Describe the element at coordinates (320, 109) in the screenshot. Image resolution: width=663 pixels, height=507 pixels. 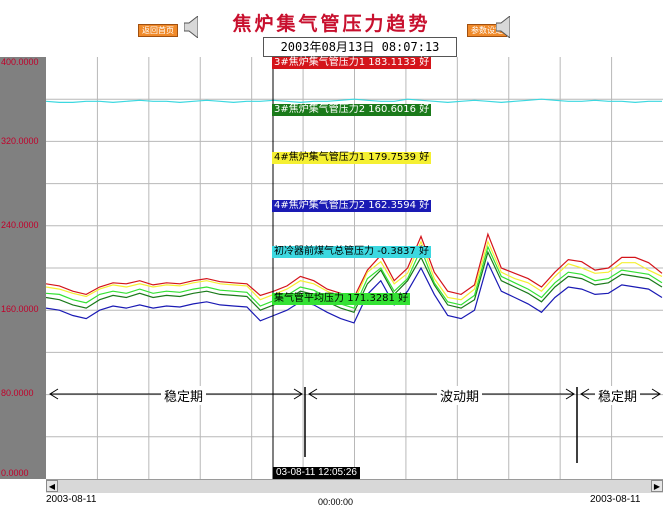
I see `legend-name: 3#焦炉集气管压力2` at that location.